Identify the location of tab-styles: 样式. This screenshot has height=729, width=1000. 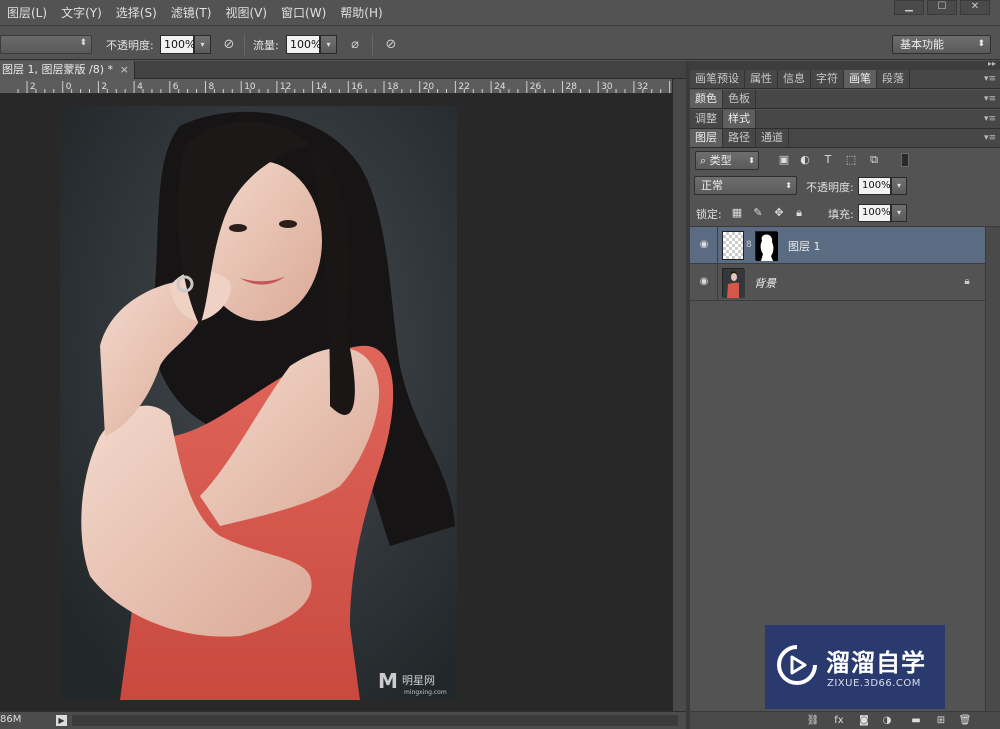
(739, 119).